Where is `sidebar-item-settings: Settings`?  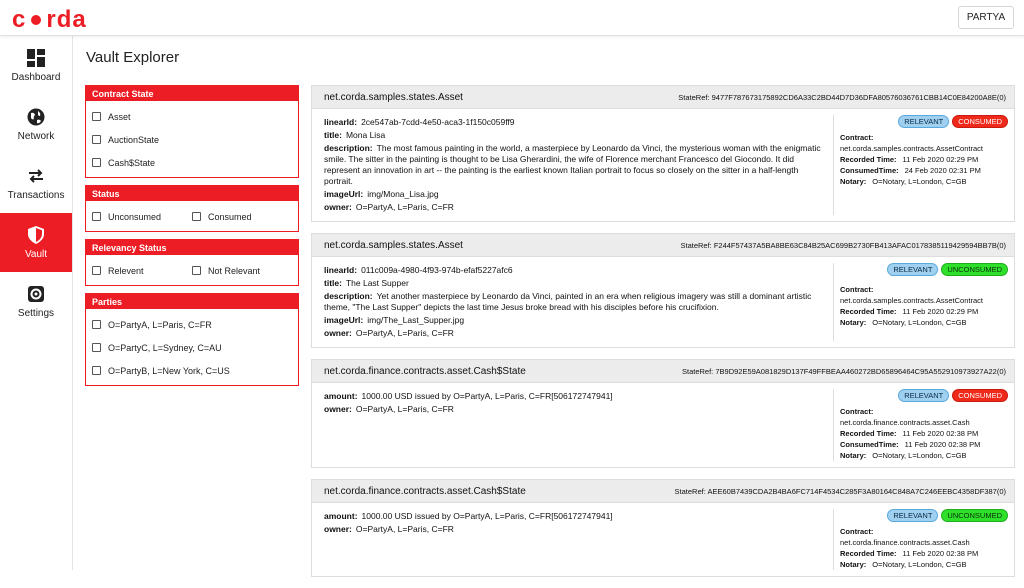
sidebar-item-settings: Settings is located at coordinates (36, 301).